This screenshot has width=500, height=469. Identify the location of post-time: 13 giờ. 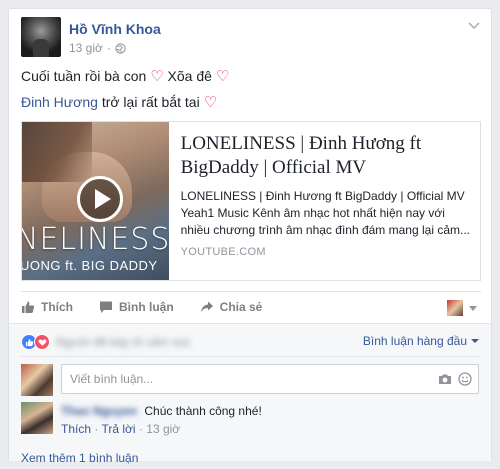
(86, 48).